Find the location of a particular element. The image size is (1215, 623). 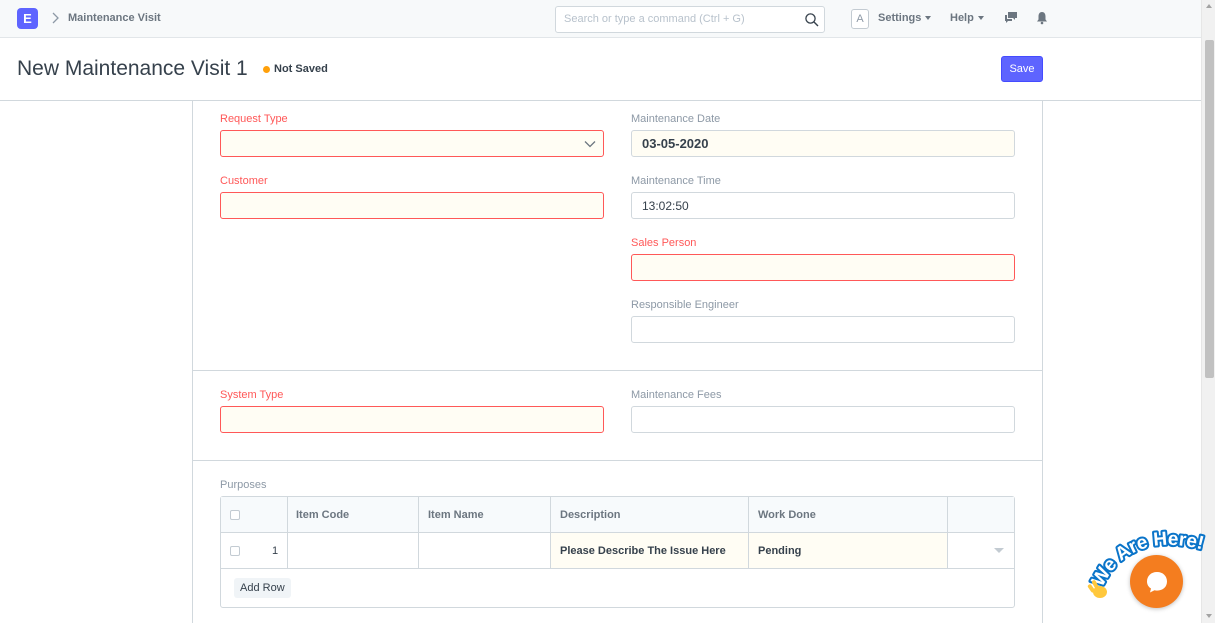

system-type-label: System Type is located at coordinates (252, 395).